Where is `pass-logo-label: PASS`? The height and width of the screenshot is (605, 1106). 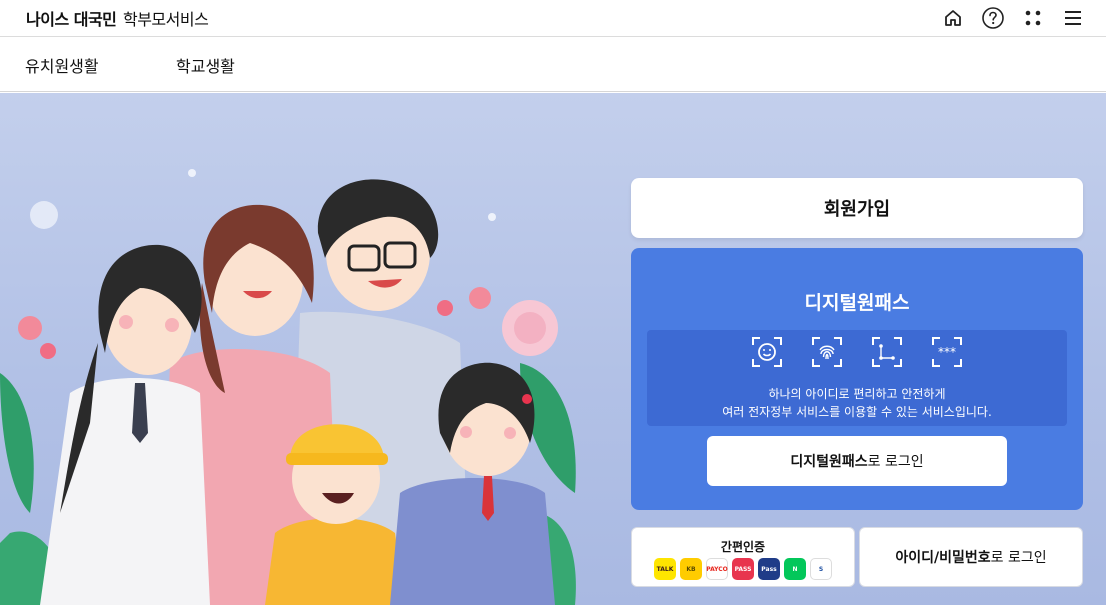
pass-logo-label: PASS is located at coordinates (743, 569).